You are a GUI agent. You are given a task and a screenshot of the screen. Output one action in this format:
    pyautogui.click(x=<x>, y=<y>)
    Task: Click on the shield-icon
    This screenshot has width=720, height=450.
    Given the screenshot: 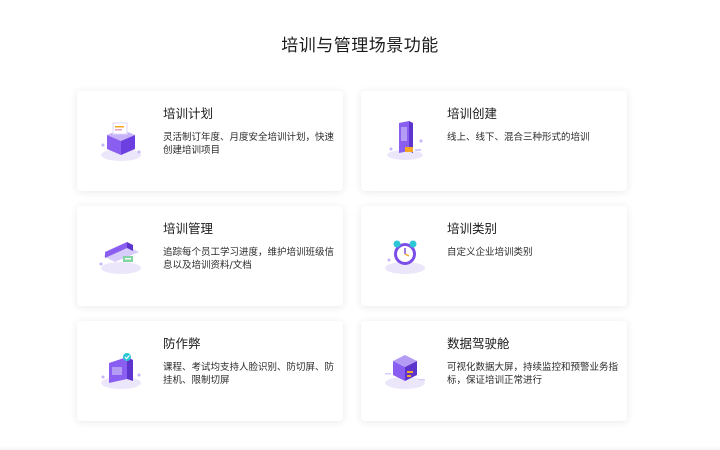 What is the action you would take?
    pyautogui.click(x=121, y=371)
    